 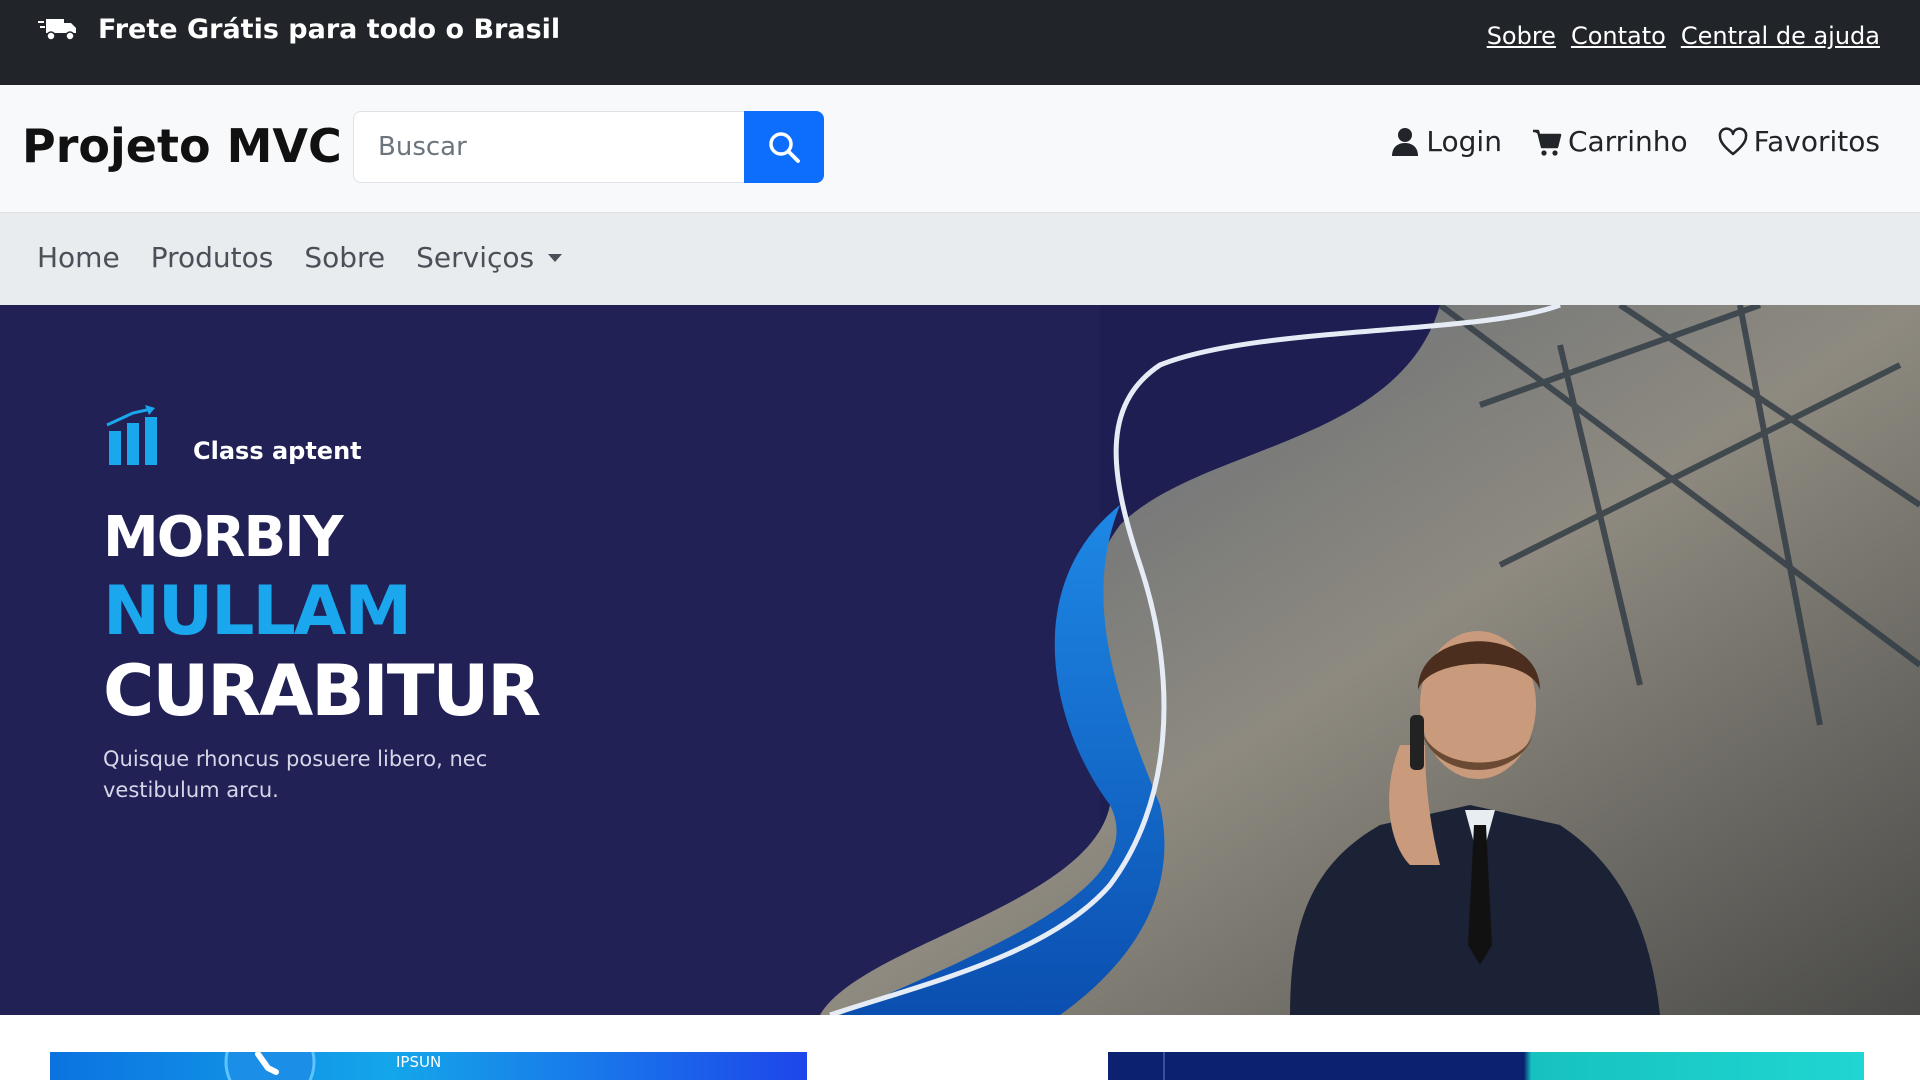 I want to click on nav-item-servicos-dropdown: Serviços, so click(x=489, y=257).